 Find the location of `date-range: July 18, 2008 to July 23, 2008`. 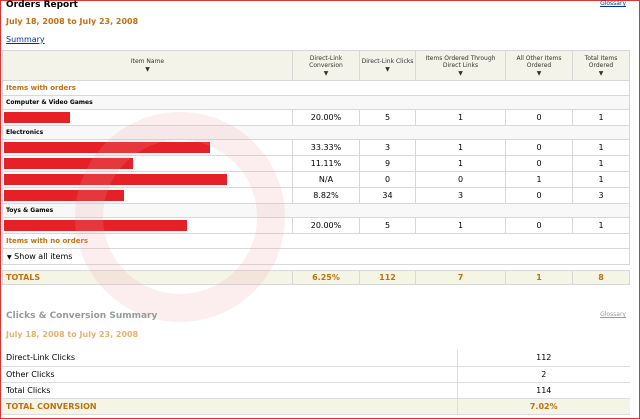

date-range: July 18, 2008 to July 23, 2008 is located at coordinates (72, 21).